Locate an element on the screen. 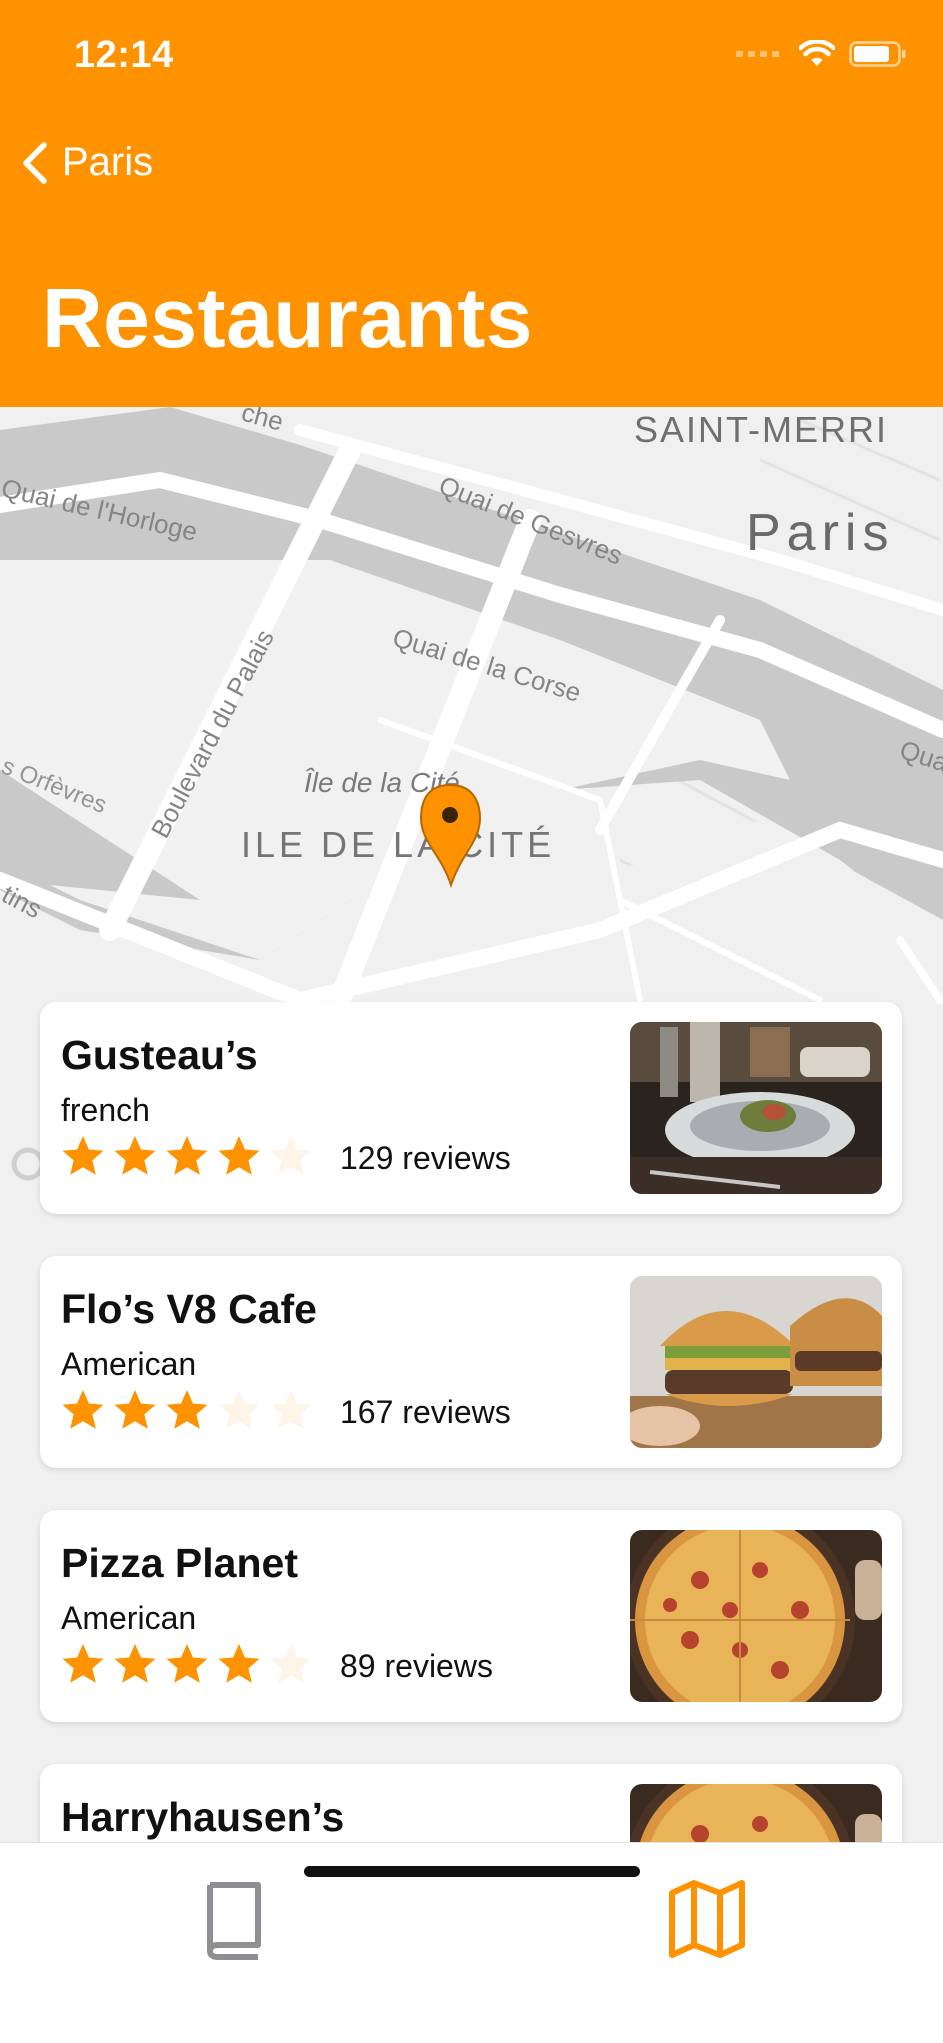  map-label-ile-cite-big: ILE DE LA CITÉ is located at coordinates (398, 844).